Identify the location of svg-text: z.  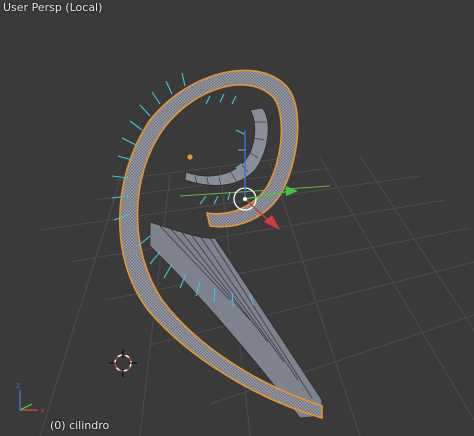
(18, 385).